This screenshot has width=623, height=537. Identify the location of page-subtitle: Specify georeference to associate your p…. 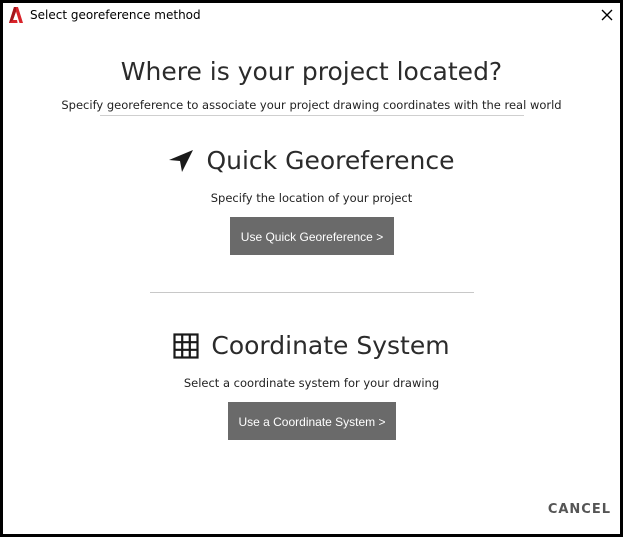
(311, 105).